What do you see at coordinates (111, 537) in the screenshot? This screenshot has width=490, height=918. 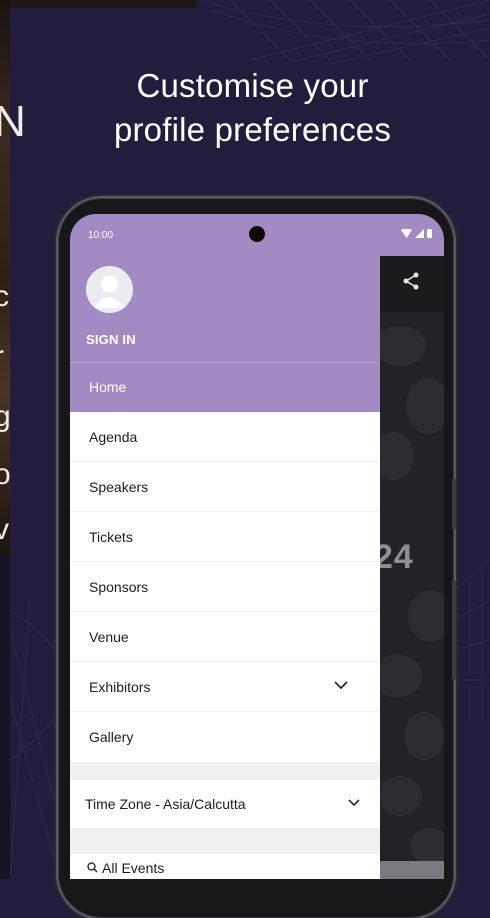 I see `menu-item-label: Tickets` at bounding box center [111, 537].